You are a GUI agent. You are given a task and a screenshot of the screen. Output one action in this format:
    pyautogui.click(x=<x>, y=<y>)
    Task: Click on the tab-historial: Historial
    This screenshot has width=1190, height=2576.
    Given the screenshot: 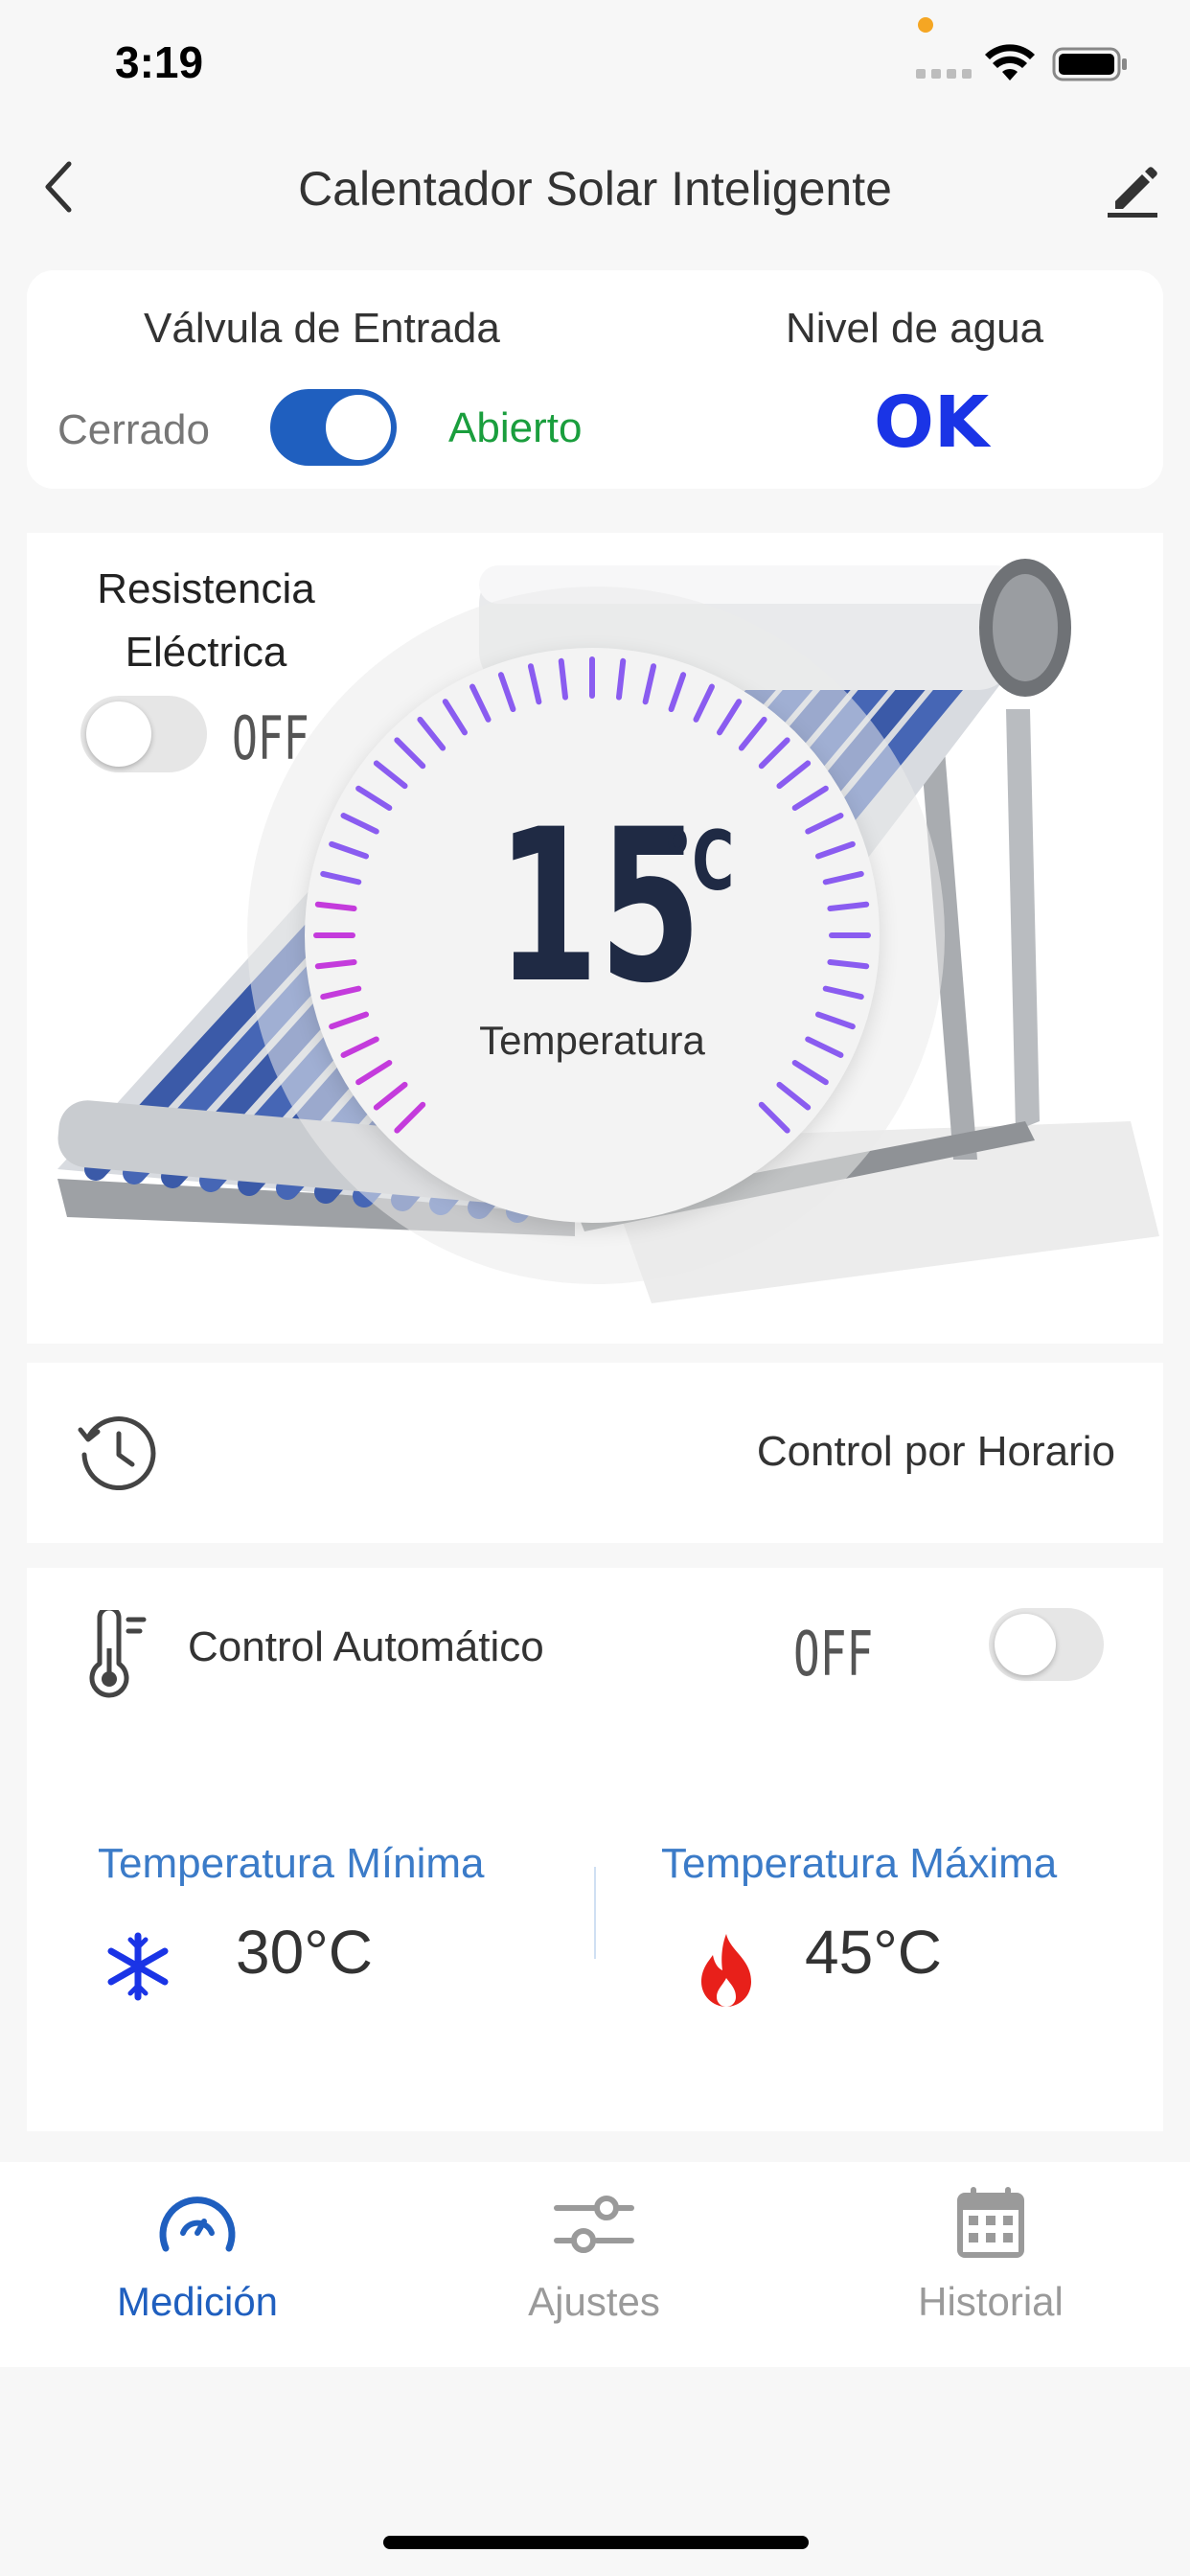 What is the action you would take?
    pyautogui.click(x=990, y=2255)
    